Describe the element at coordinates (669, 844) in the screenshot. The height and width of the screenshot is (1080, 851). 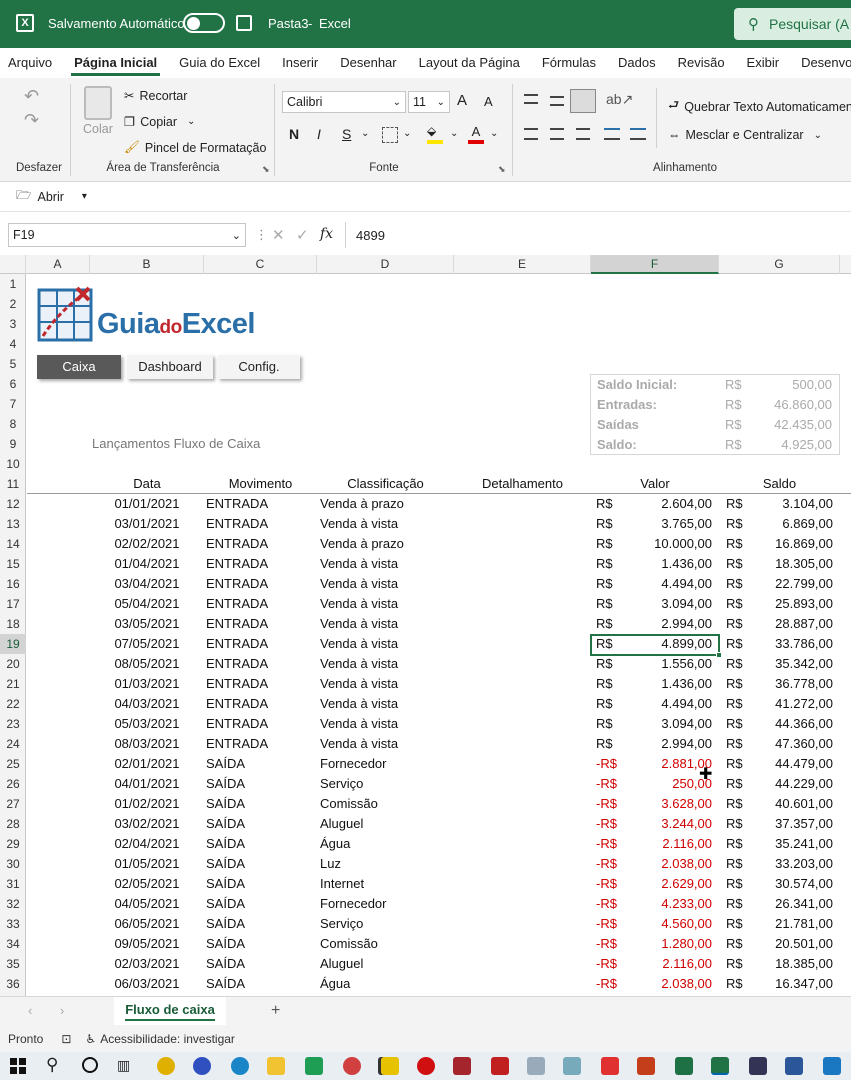
I see `valor-cell: 2.116,00` at that location.